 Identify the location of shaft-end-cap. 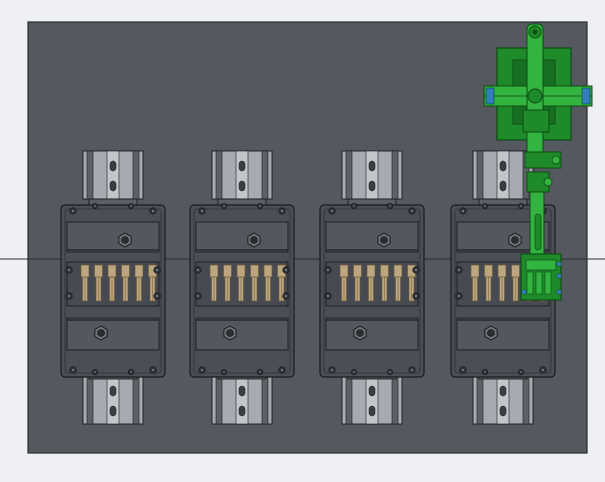
(490, 96).